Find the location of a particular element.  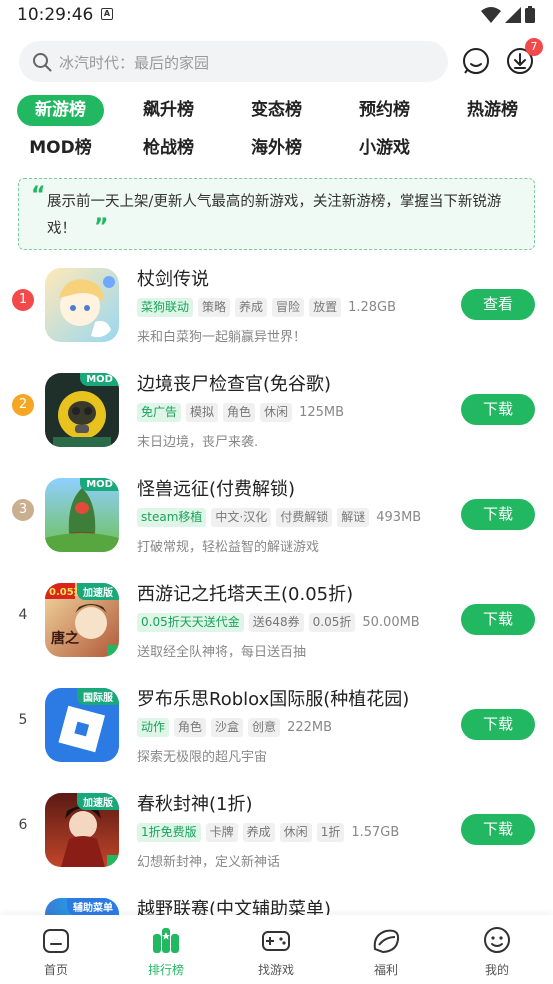

tag: 送648券 is located at coordinates (276, 622).